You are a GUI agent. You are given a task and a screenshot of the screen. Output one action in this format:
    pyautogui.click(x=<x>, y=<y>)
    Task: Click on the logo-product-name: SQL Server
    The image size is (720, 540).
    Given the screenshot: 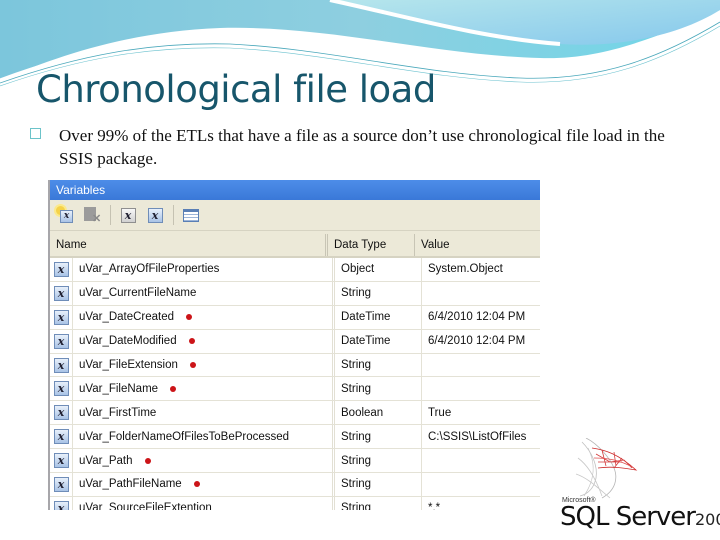 What is the action you would take?
    pyautogui.click(x=628, y=517)
    